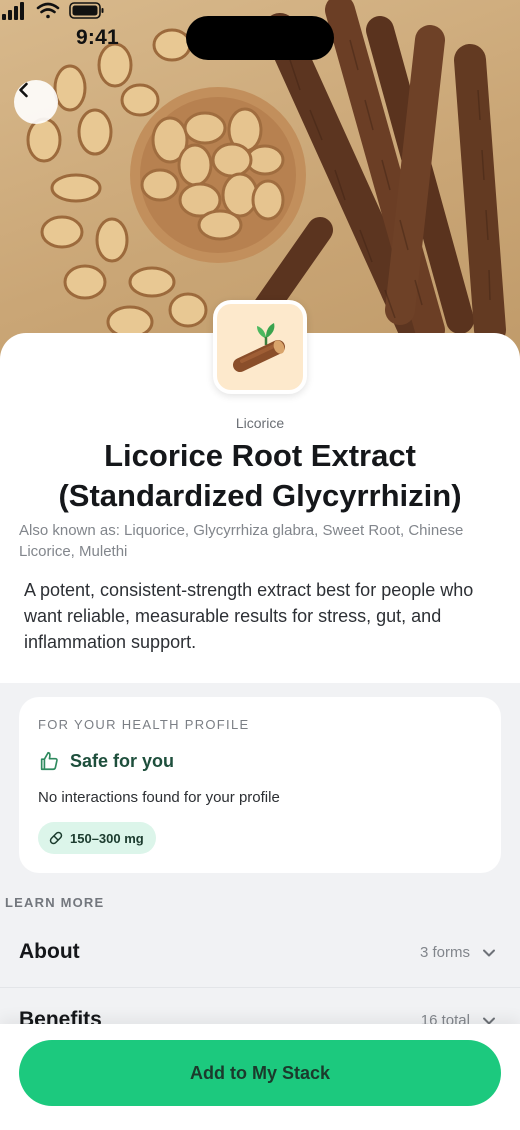 This screenshot has height=1130, width=520. I want to click on pill-icon, so click(56, 838).